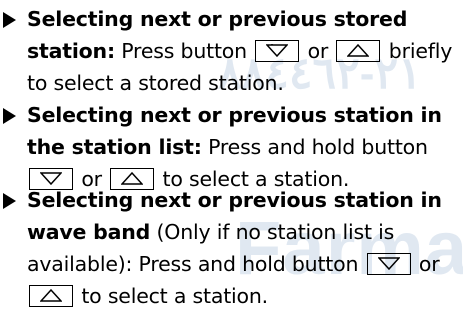 The image size is (463, 312). What do you see at coordinates (171, 296) in the screenshot?
I see `instruction-text-part: to select a station.` at bounding box center [171, 296].